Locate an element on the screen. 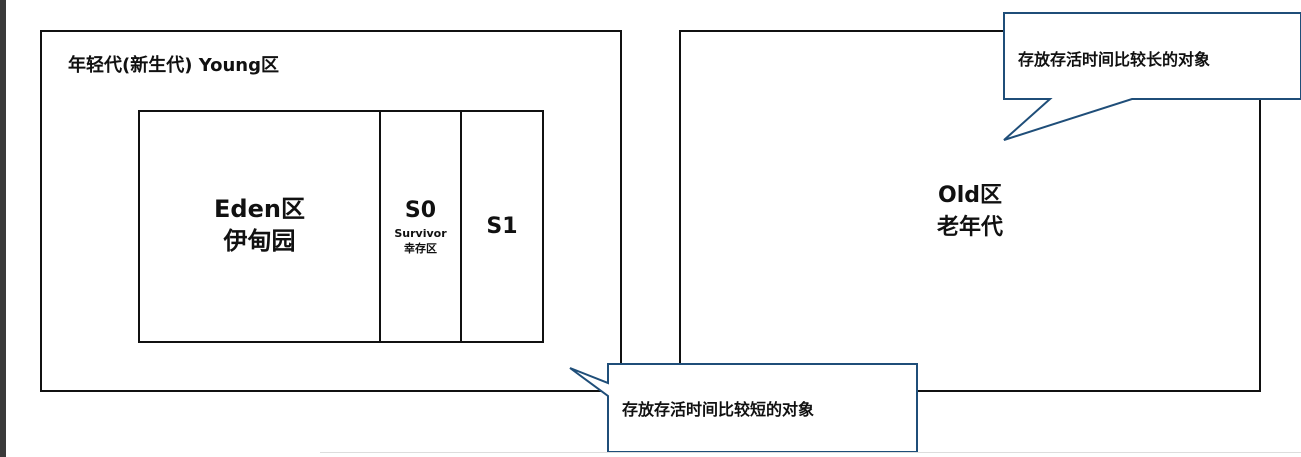 The width and height of the screenshot is (1301, 457). callout-short-lived-text: 存放存活时间比较短的对象 is located at coordinates (718, 409).